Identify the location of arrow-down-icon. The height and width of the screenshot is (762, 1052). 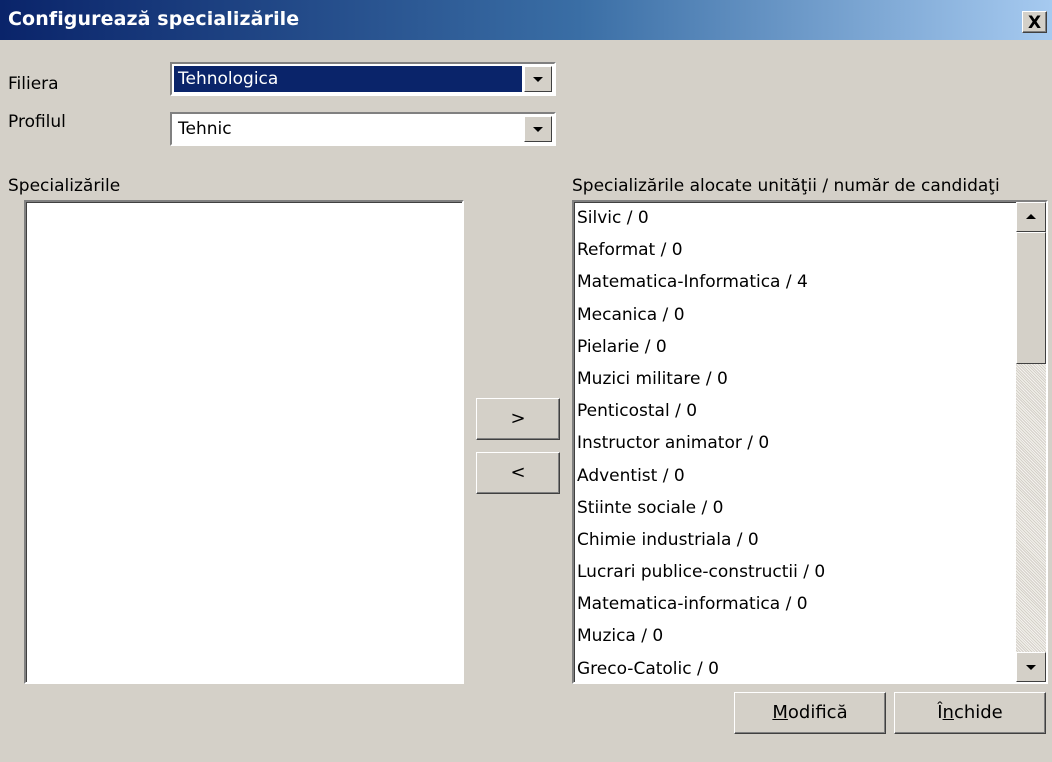
(1031, 667).